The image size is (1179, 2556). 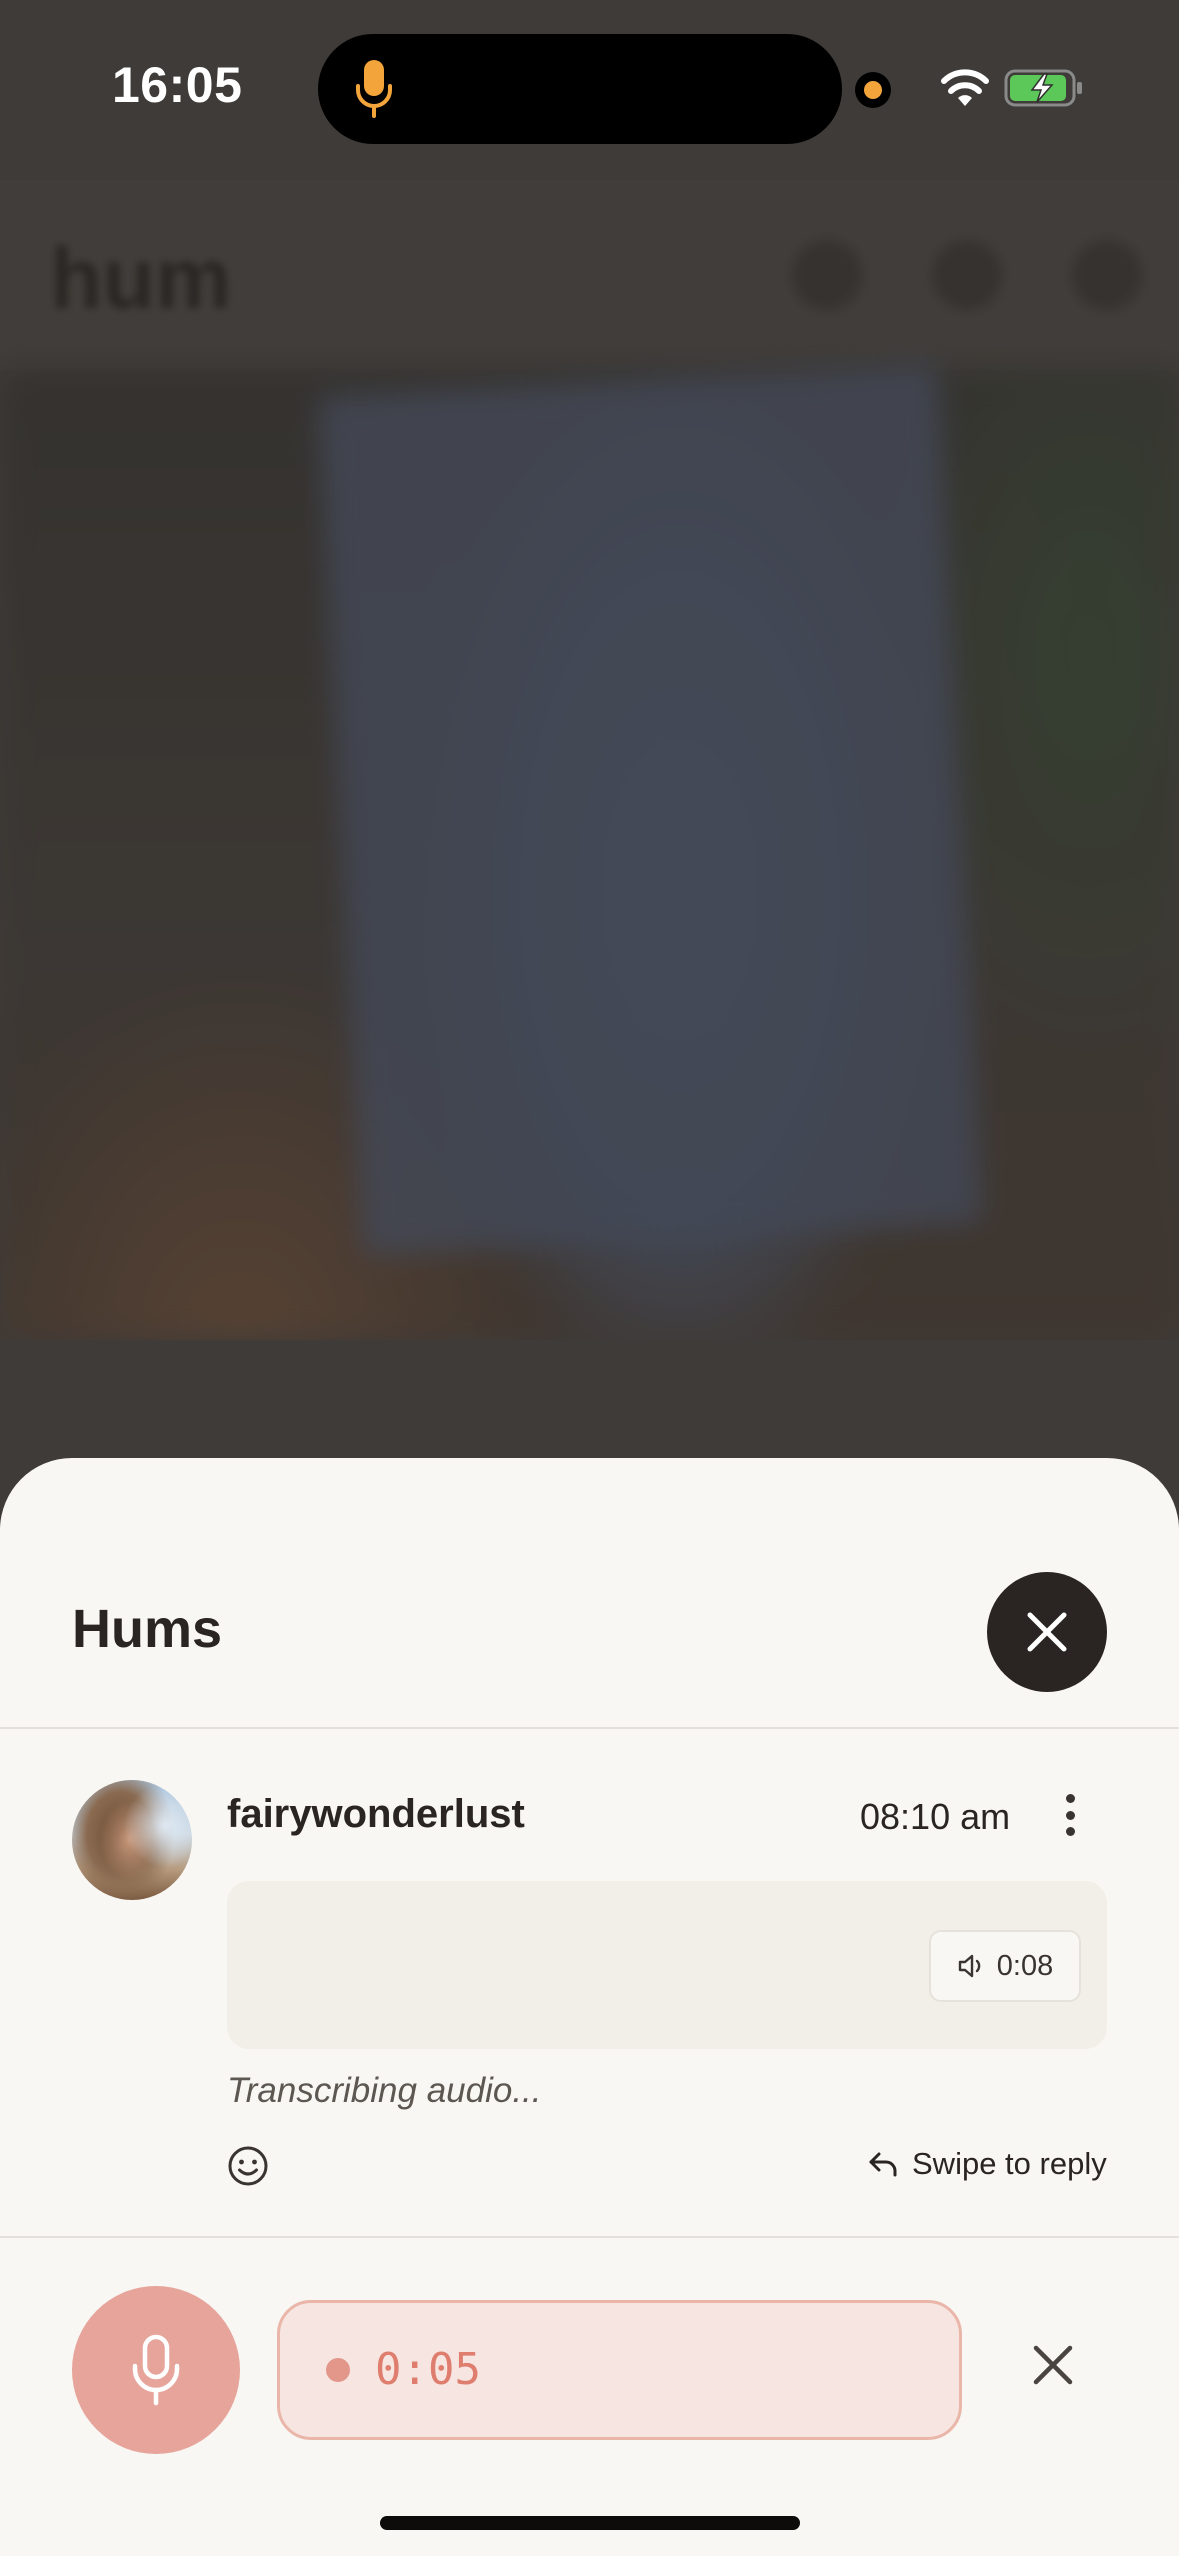 What do you see at coordinates (132, 1840) in the screenshot?
I see `avatar` at bounding box center [132, 1840].